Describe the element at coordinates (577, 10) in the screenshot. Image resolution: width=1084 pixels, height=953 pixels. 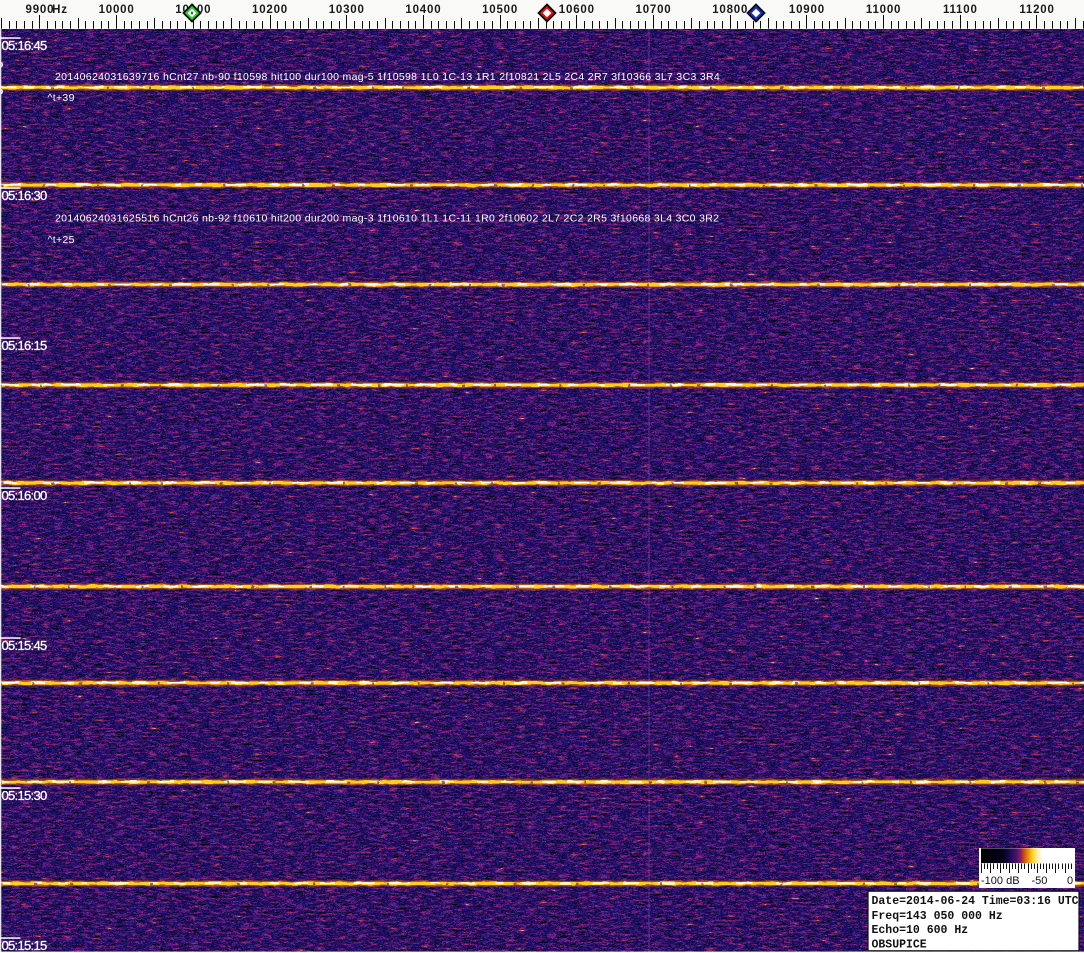
I see `svg-text: 10600` at that location.